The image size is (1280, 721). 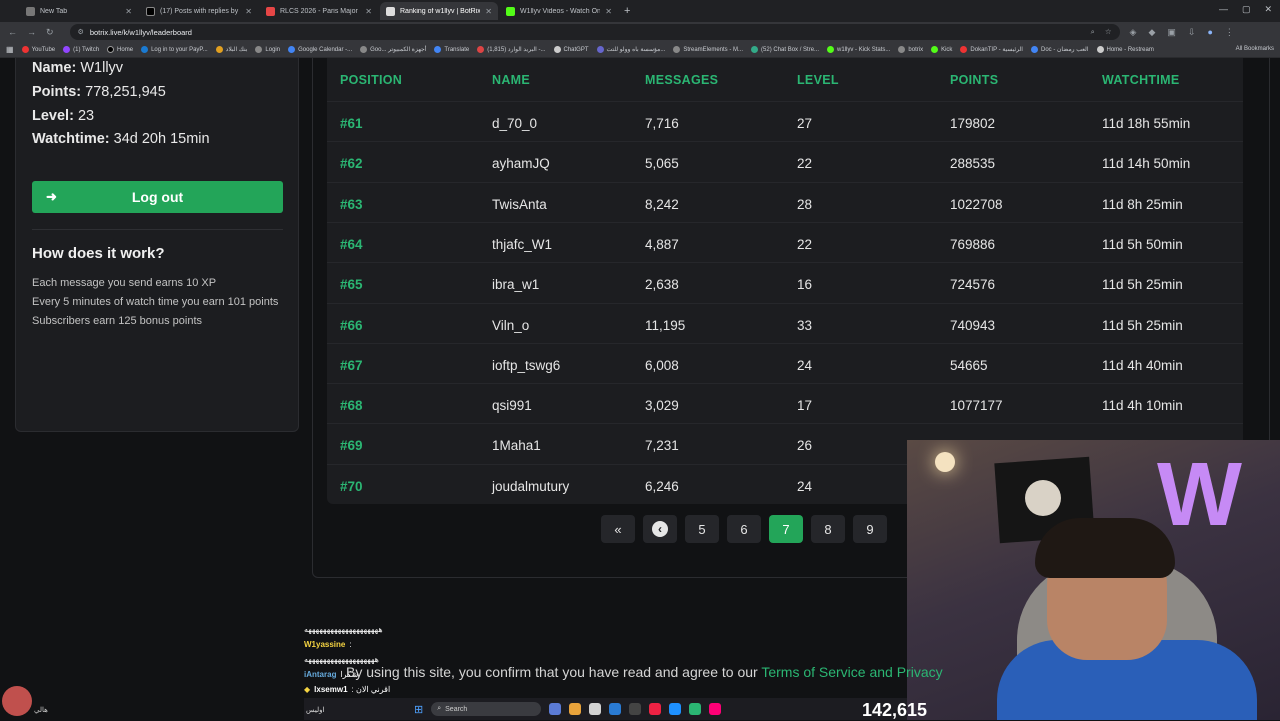 What do you see at coordinates (418, 709) in the screenshot?
I see `windows-start-icon: ⊞` at bounding box center [418, 709].